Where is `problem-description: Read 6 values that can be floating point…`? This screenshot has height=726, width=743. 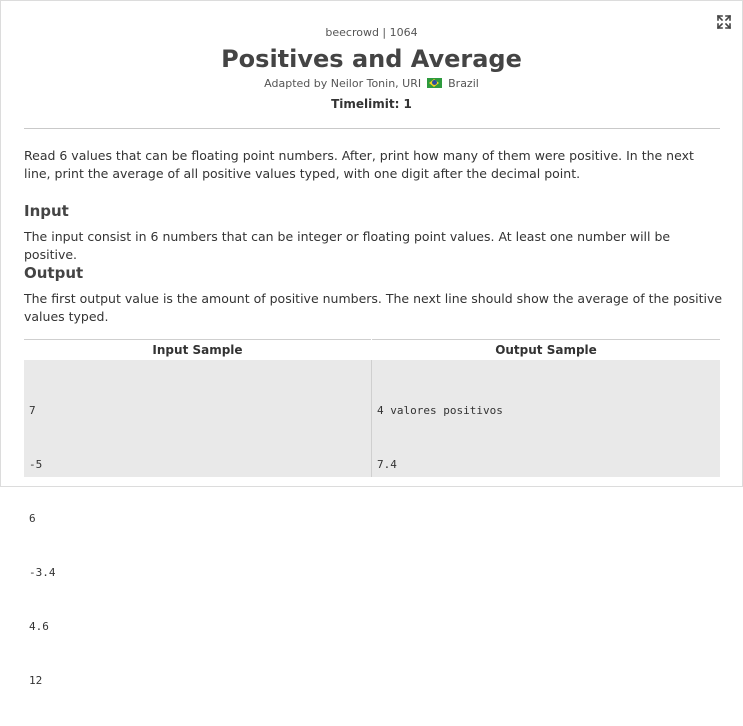 problem-description: Read 6 values that can be floating point… is located at coordinates (359, 164).